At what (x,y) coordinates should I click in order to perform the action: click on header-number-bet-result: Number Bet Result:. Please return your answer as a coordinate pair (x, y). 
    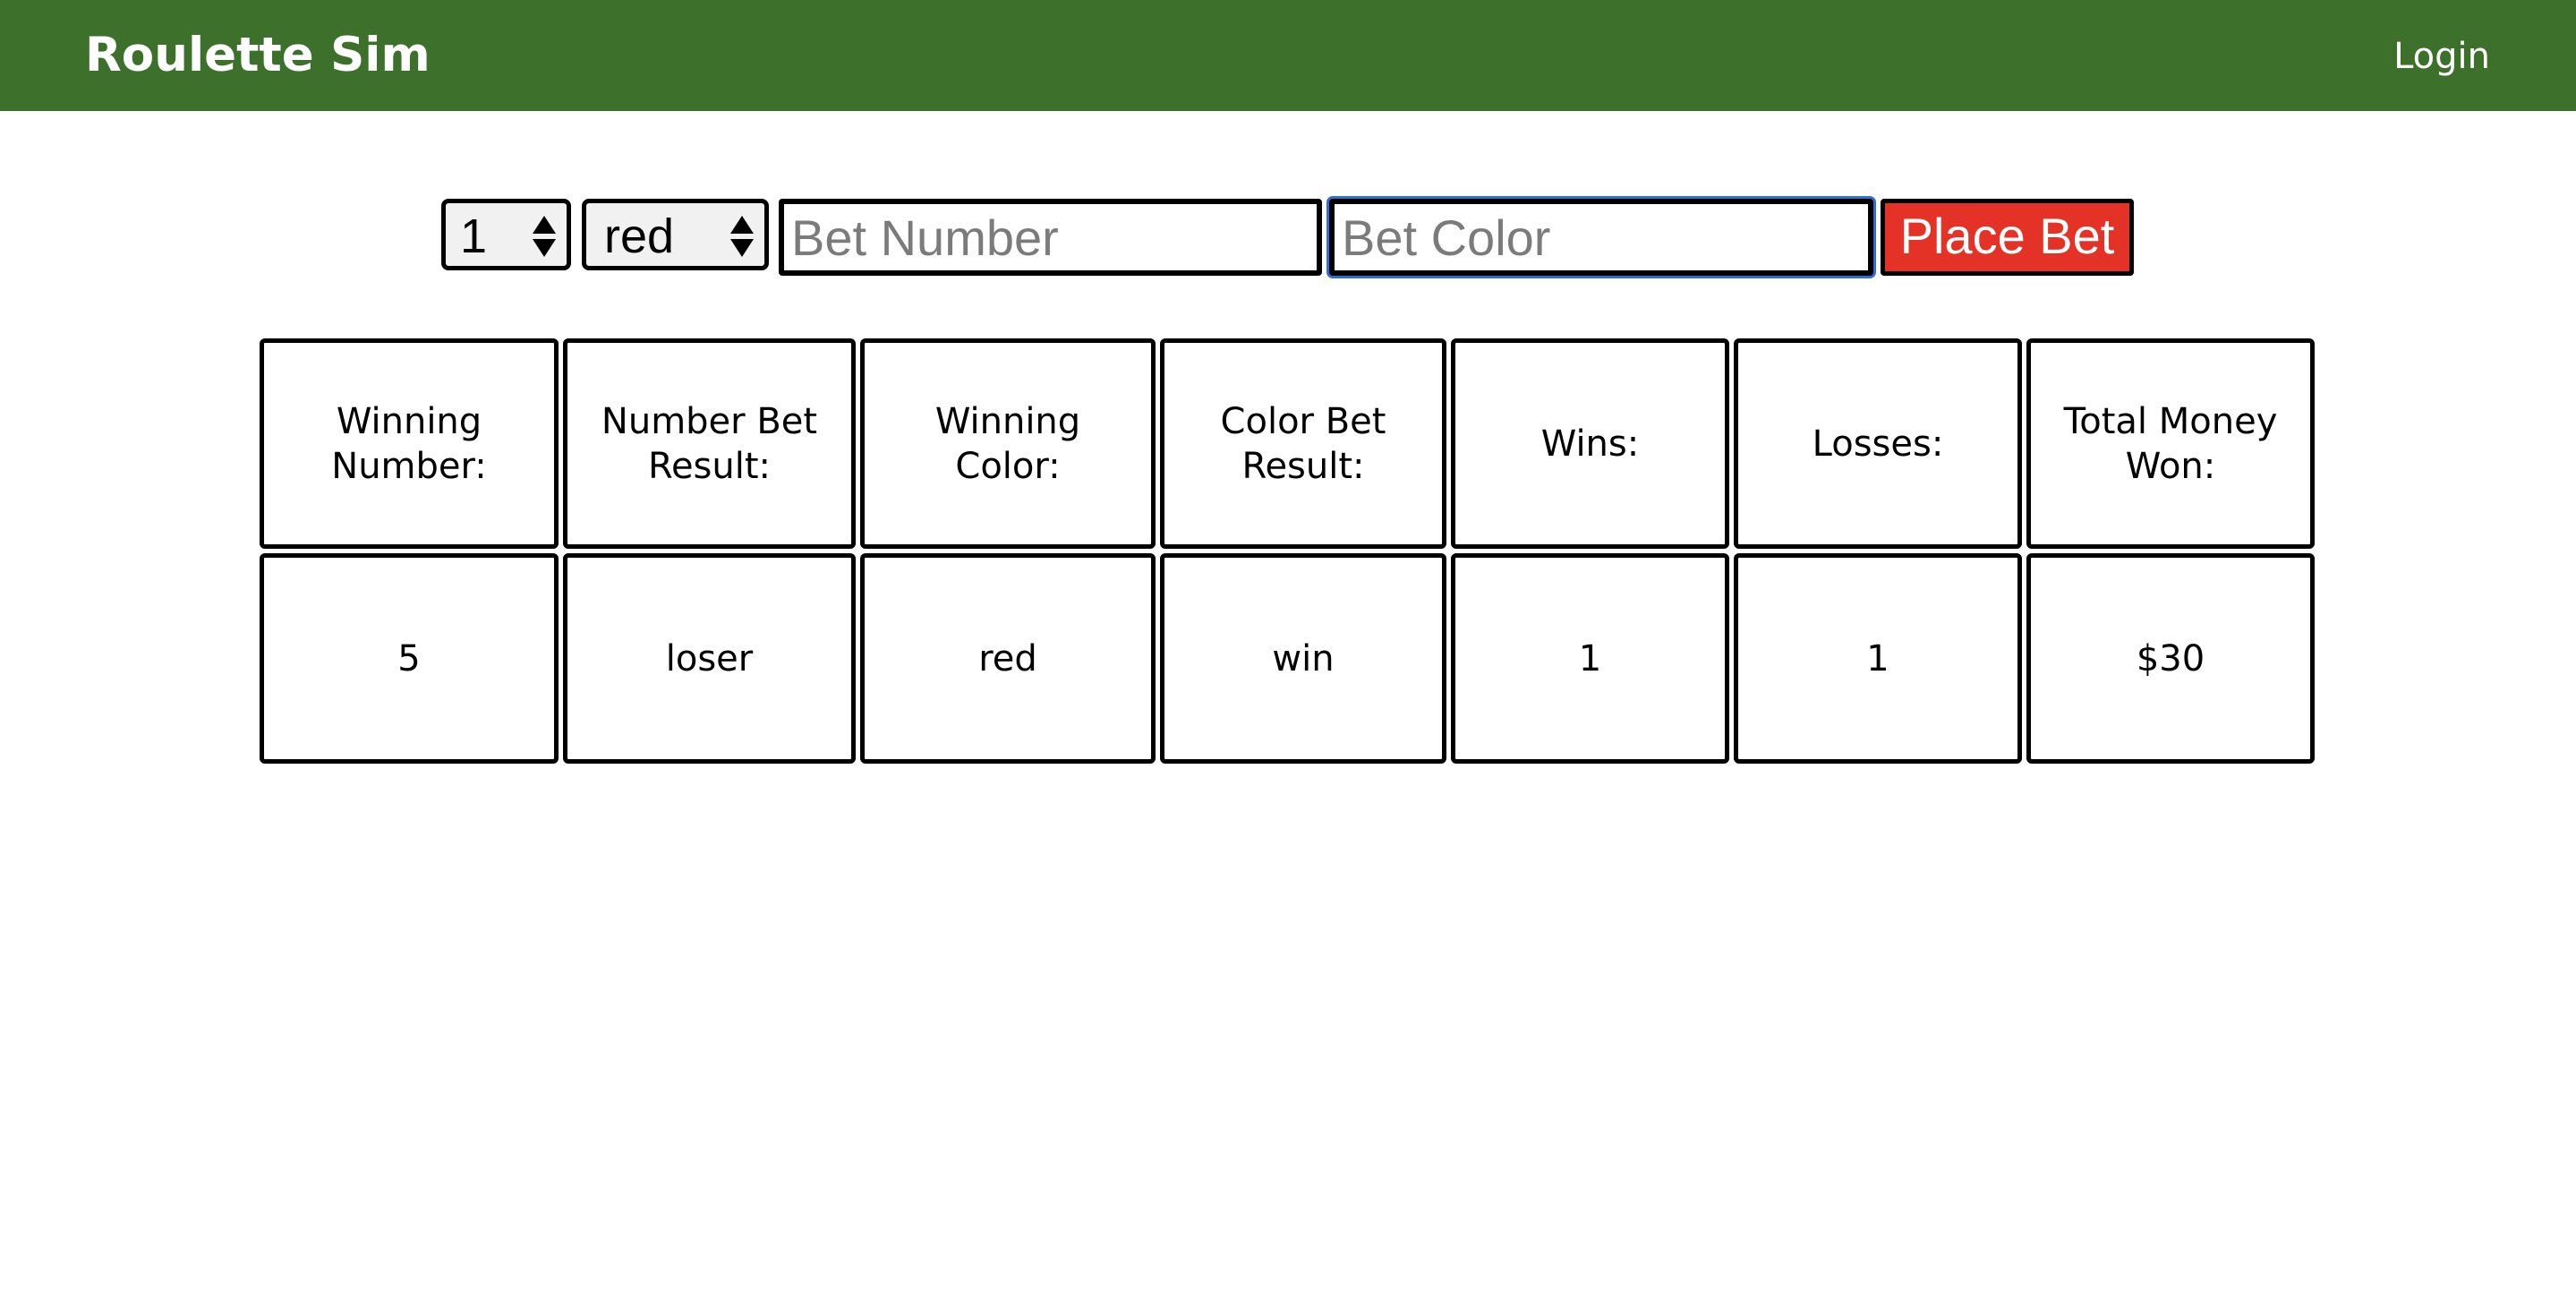
    Looking at the image, I should click on (709, 443).